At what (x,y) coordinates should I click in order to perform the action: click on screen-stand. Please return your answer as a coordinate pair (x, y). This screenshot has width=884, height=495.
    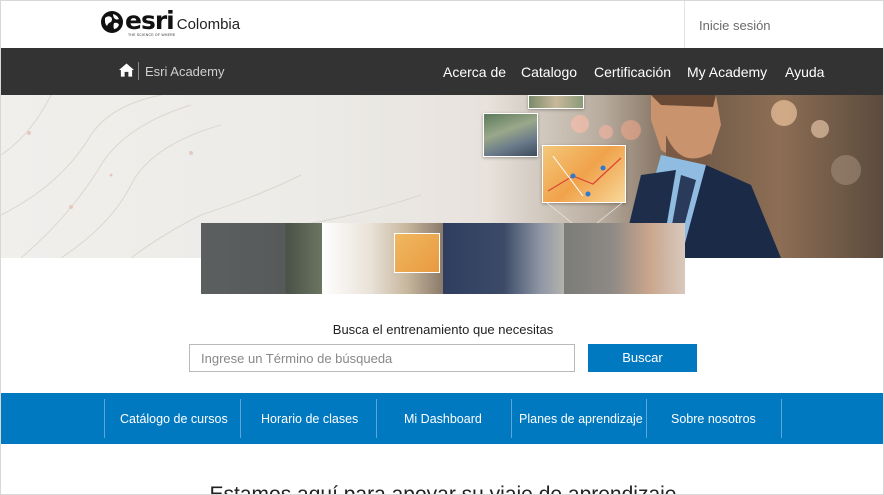
    Looking at the image, I should click on (584, 213).